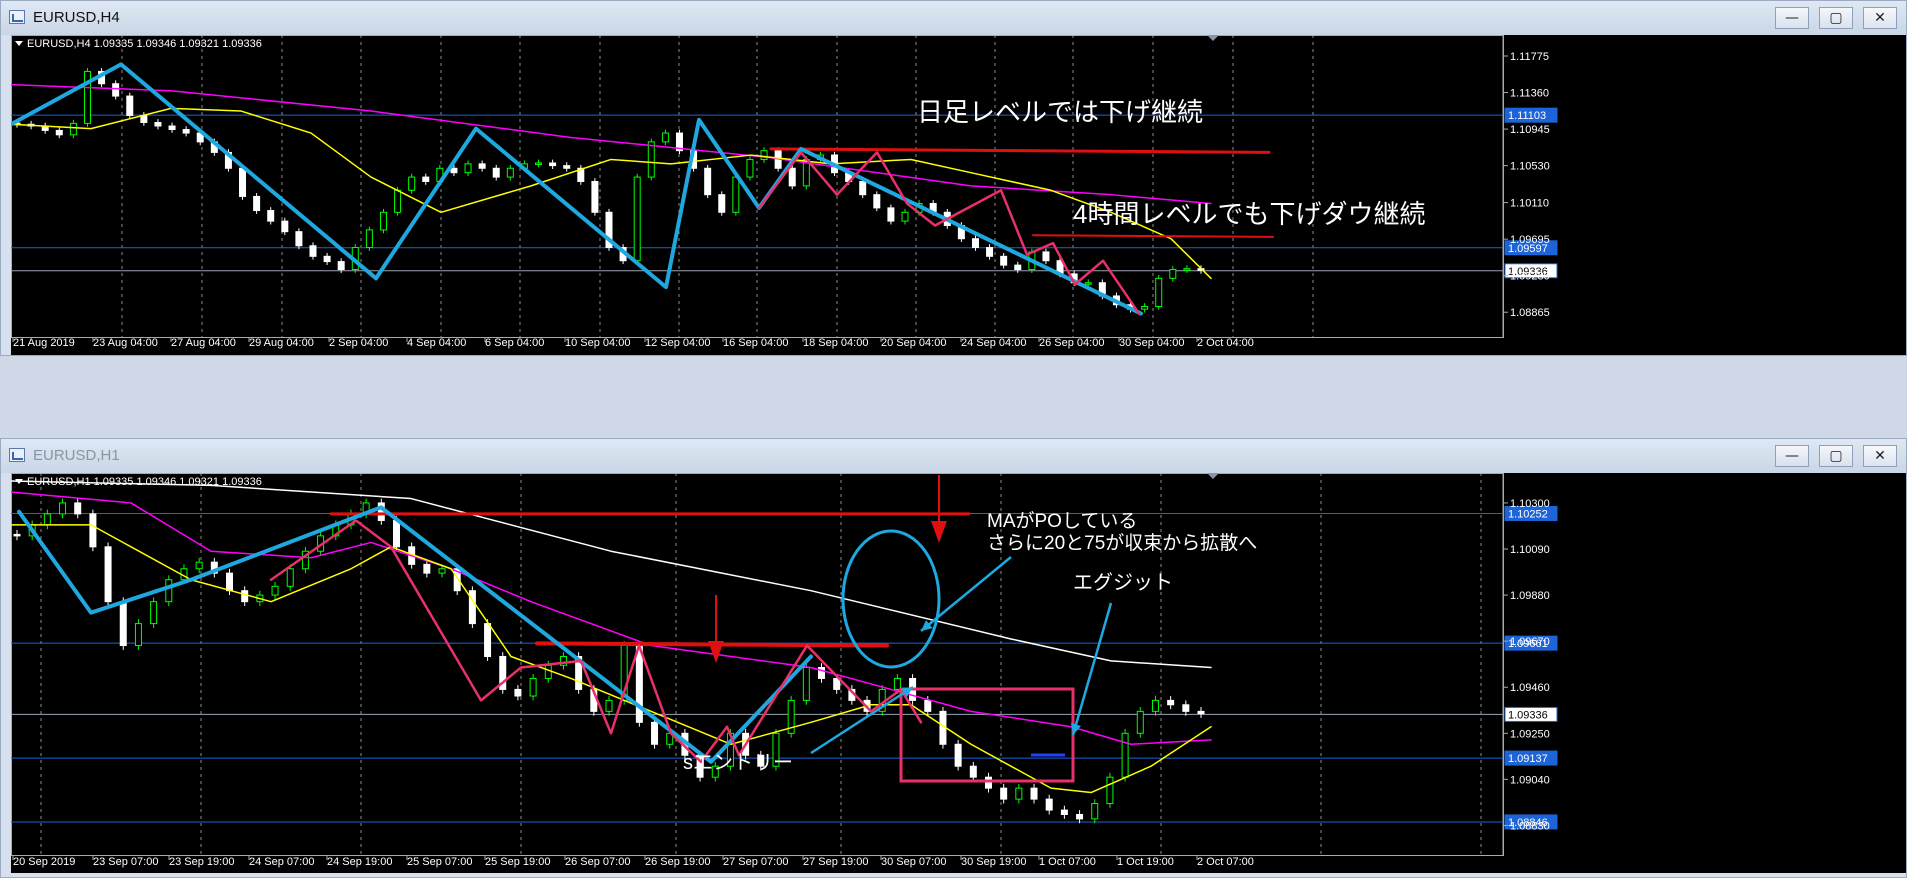 This screenshot has width=1907, height=878. Describe the element at coordinates (1530, 130) in the screenshot. I see `price-tick-label: 1.10945` at that location.